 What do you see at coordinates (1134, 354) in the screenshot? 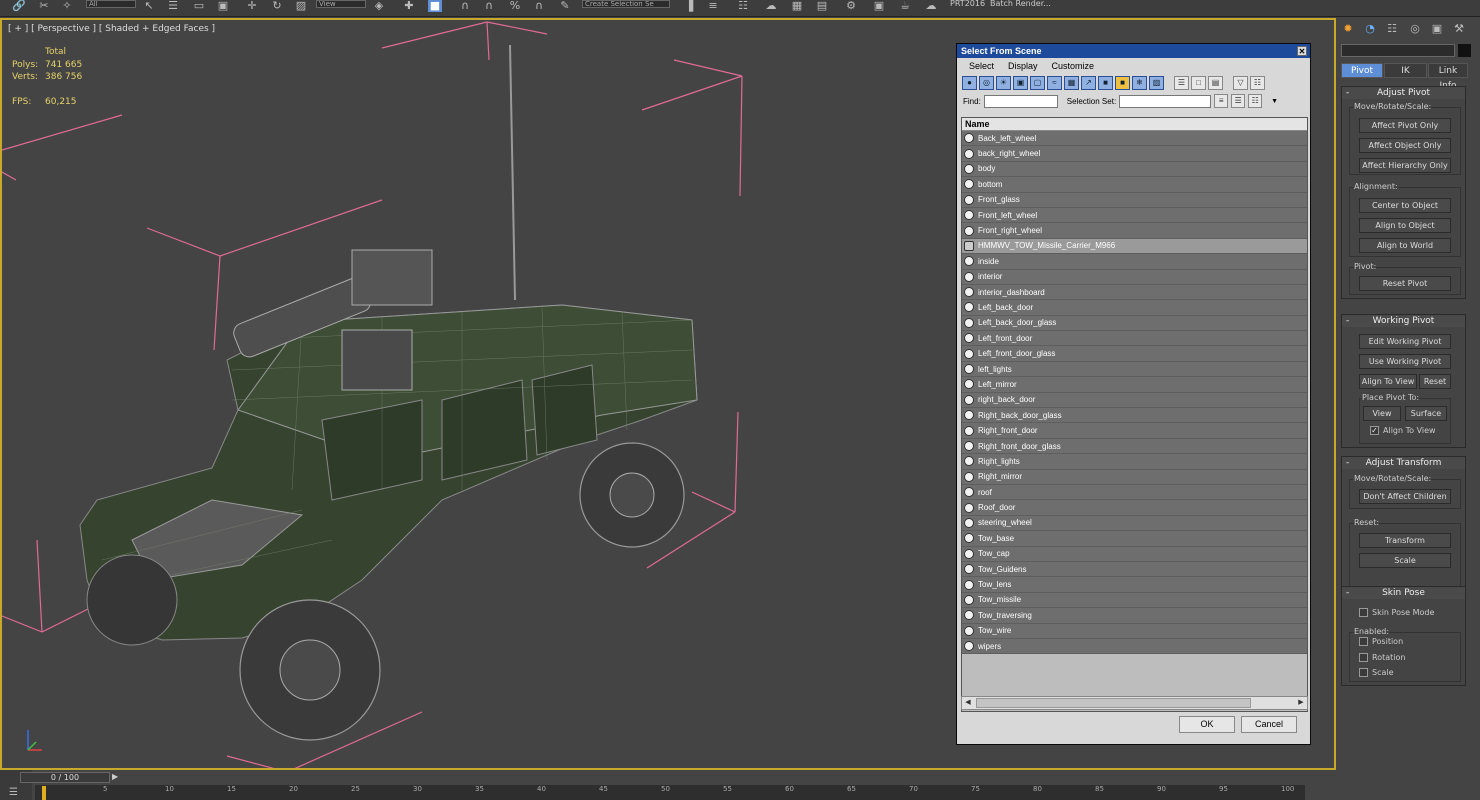
I see `list-item: Left_front_door_glass` at bounding box center [1134, 354].